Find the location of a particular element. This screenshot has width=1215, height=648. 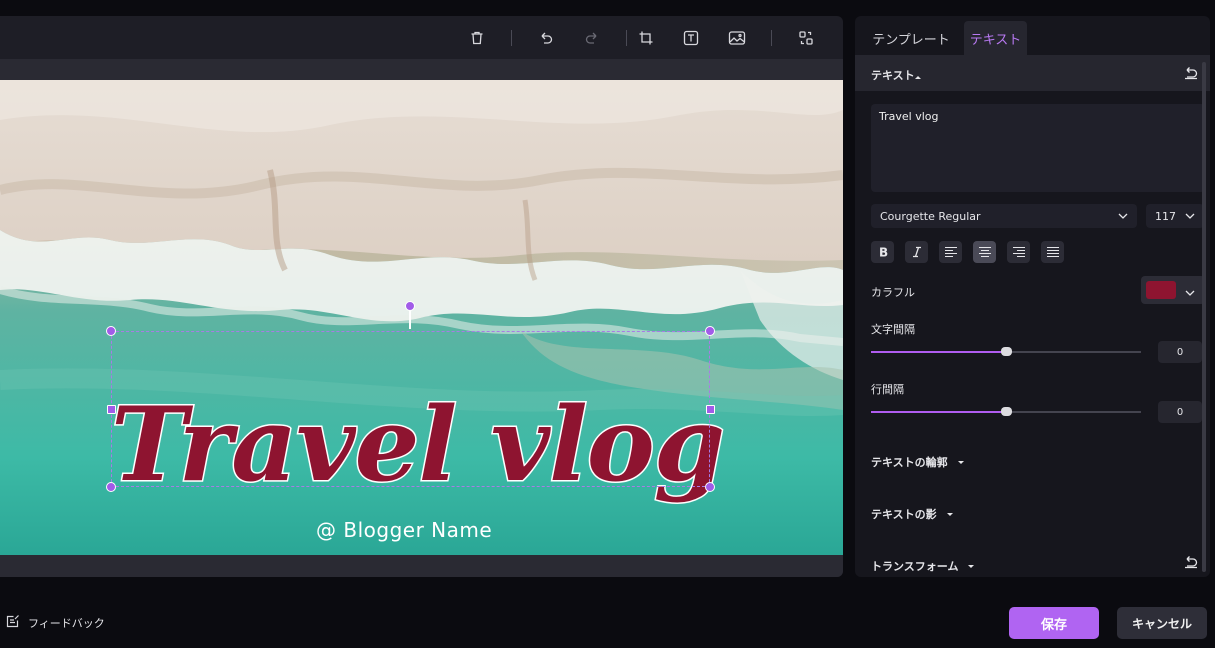

tab-template: テンプレート is located at coordinates (911, 38).